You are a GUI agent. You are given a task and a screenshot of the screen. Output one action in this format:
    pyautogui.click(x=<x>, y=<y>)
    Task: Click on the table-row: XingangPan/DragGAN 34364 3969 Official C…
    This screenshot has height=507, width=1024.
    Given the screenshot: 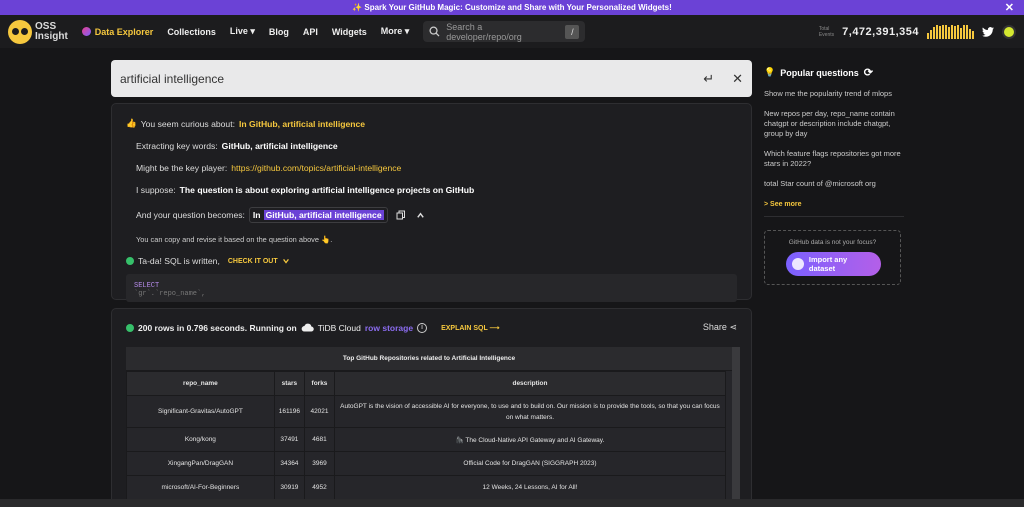 What is the action you would take?
    pyautogui.click(x=426, y=463)
    